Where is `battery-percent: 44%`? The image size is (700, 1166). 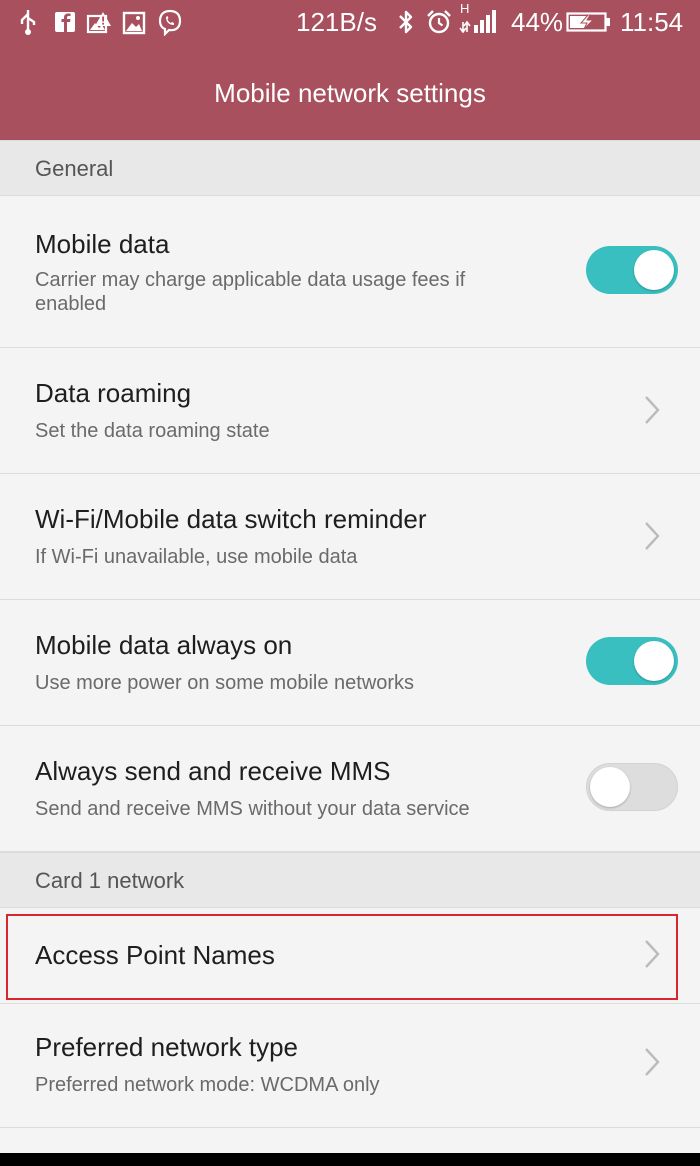 battery-percent: 44% is located at coordinates (537, 22).